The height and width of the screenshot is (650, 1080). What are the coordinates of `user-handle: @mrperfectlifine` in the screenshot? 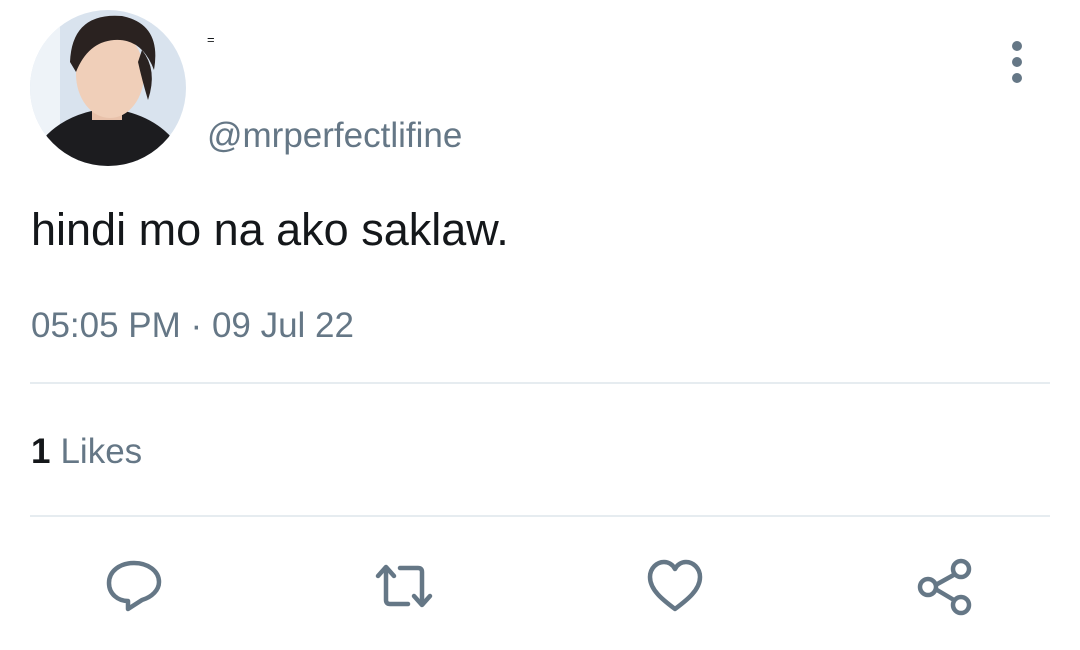 It's located at (334, 136).